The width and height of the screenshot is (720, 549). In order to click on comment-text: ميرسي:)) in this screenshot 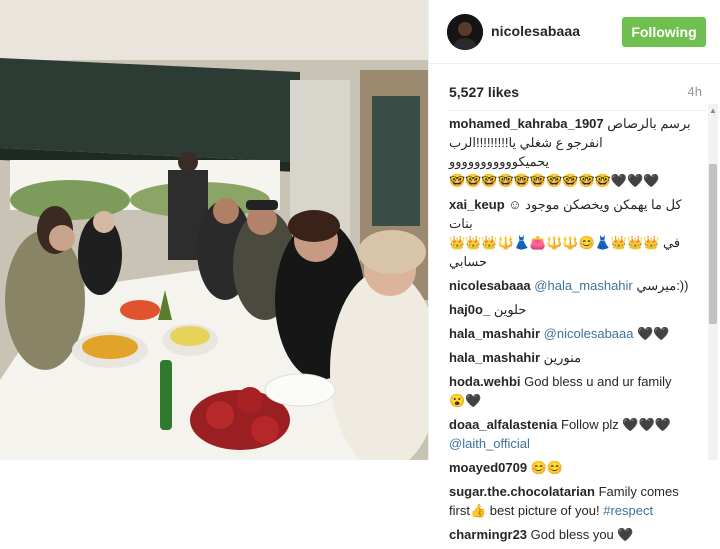, I will do `click(662, 285)`.